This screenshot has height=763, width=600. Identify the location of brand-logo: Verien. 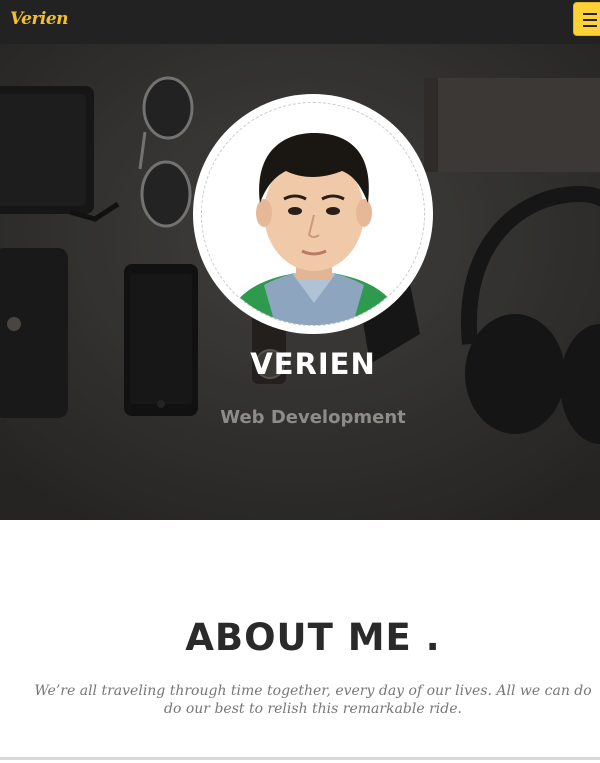
(39, 19).